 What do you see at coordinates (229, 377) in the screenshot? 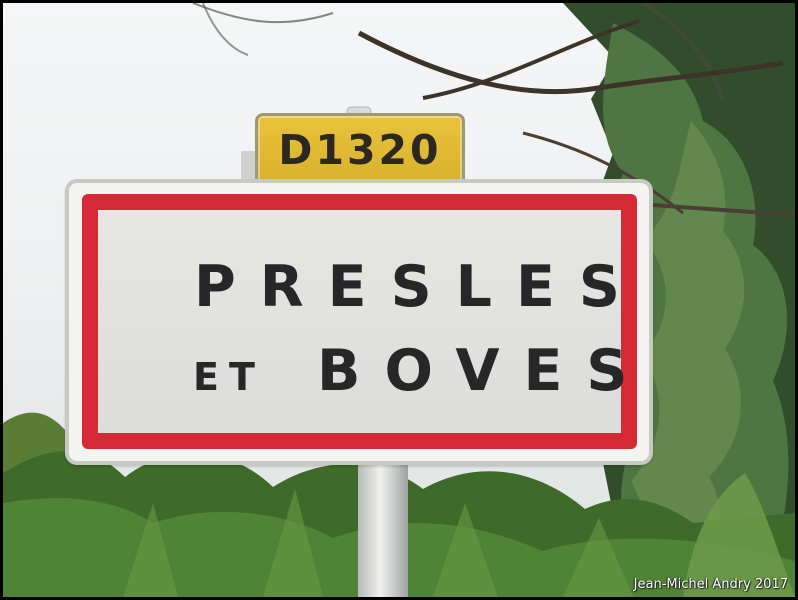
I see `town-name-connector: ET` at bounding box center [229, 377].